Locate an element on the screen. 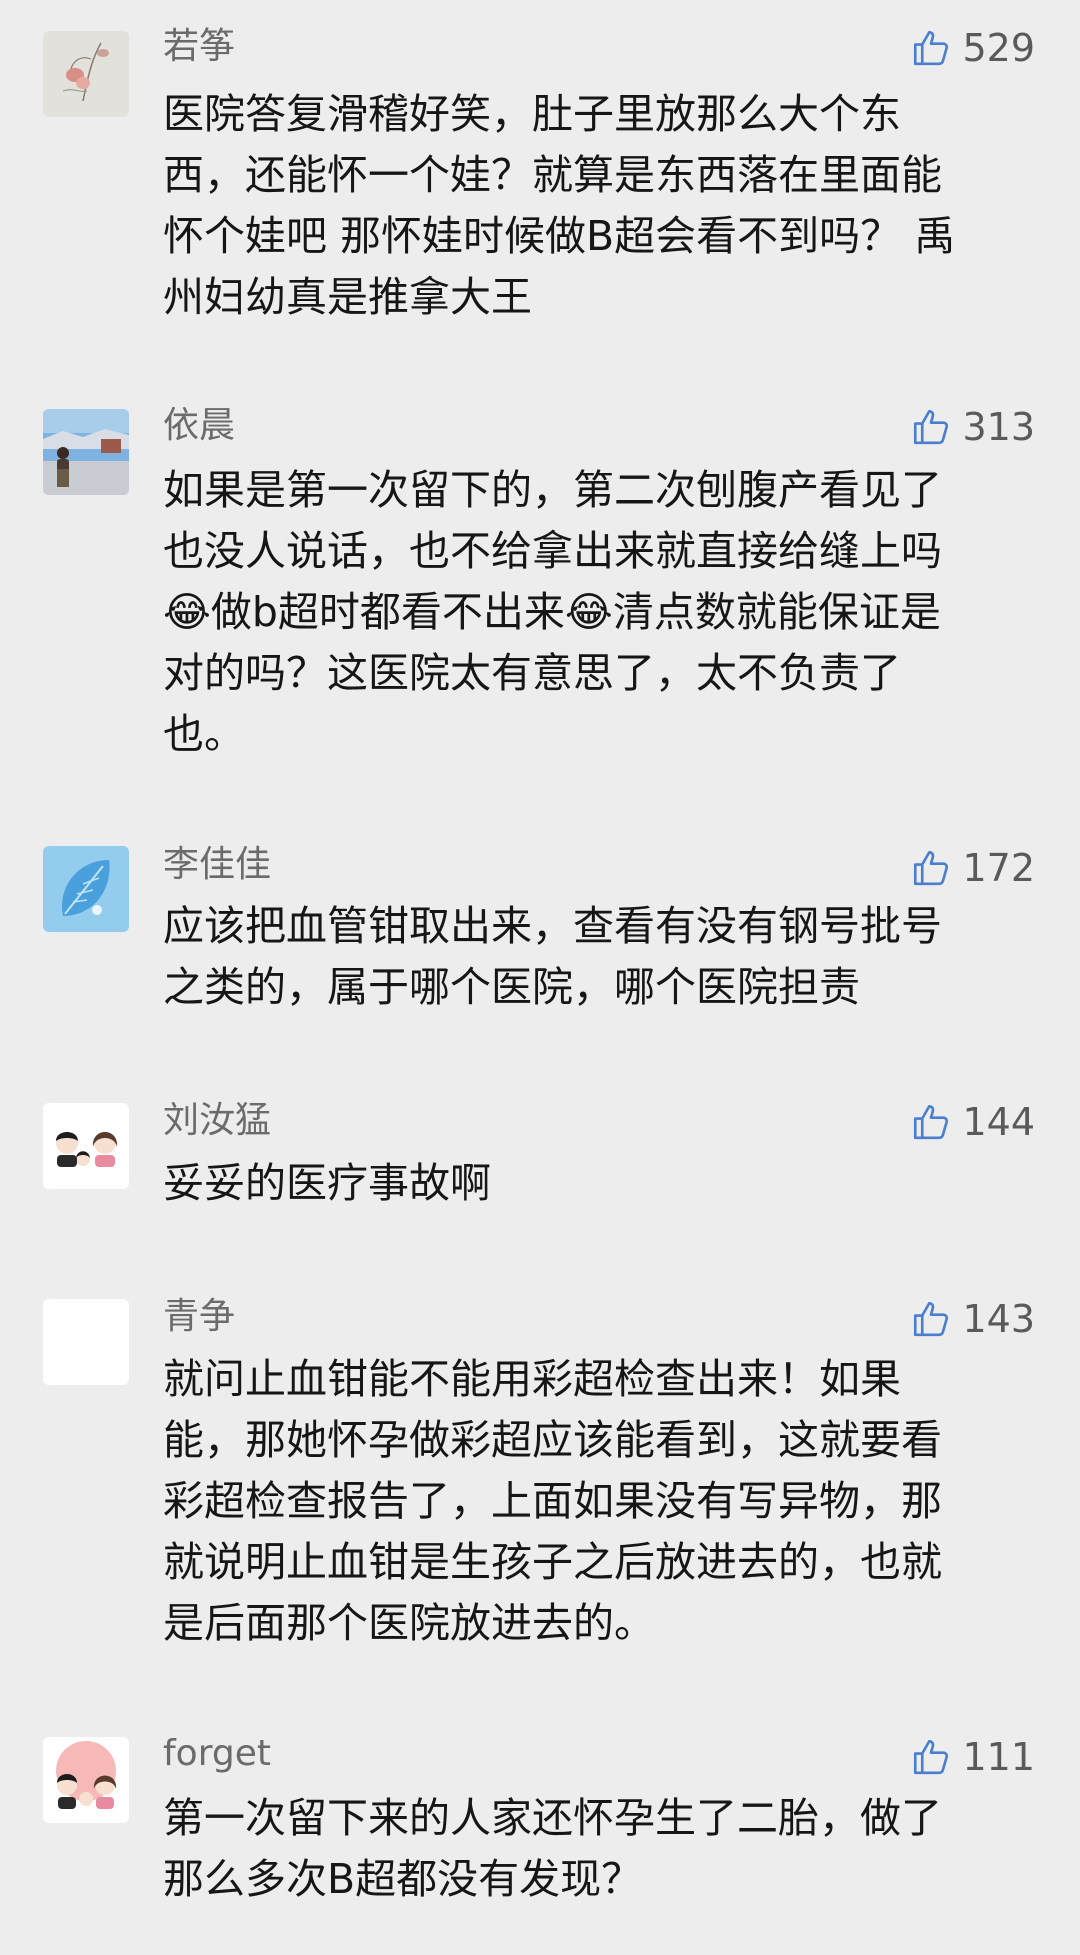 The image size is (1080, 1955). cartoon-family-avatar-icon is located at coordinates (86, 1146).